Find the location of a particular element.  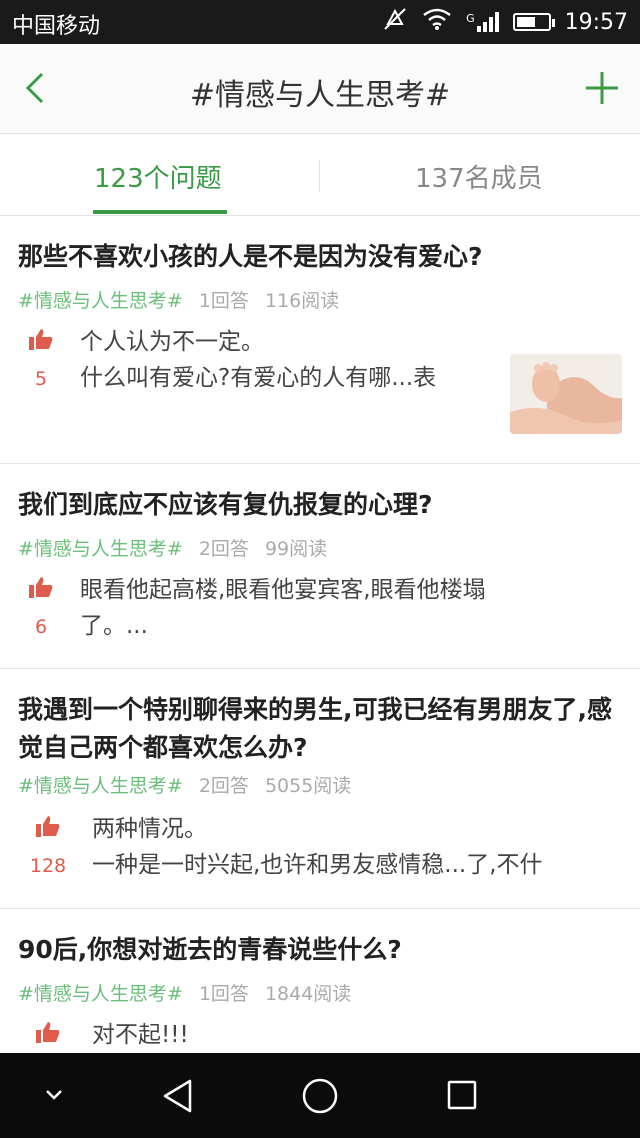

signal-icon: G is located at coordinates (482, 22).